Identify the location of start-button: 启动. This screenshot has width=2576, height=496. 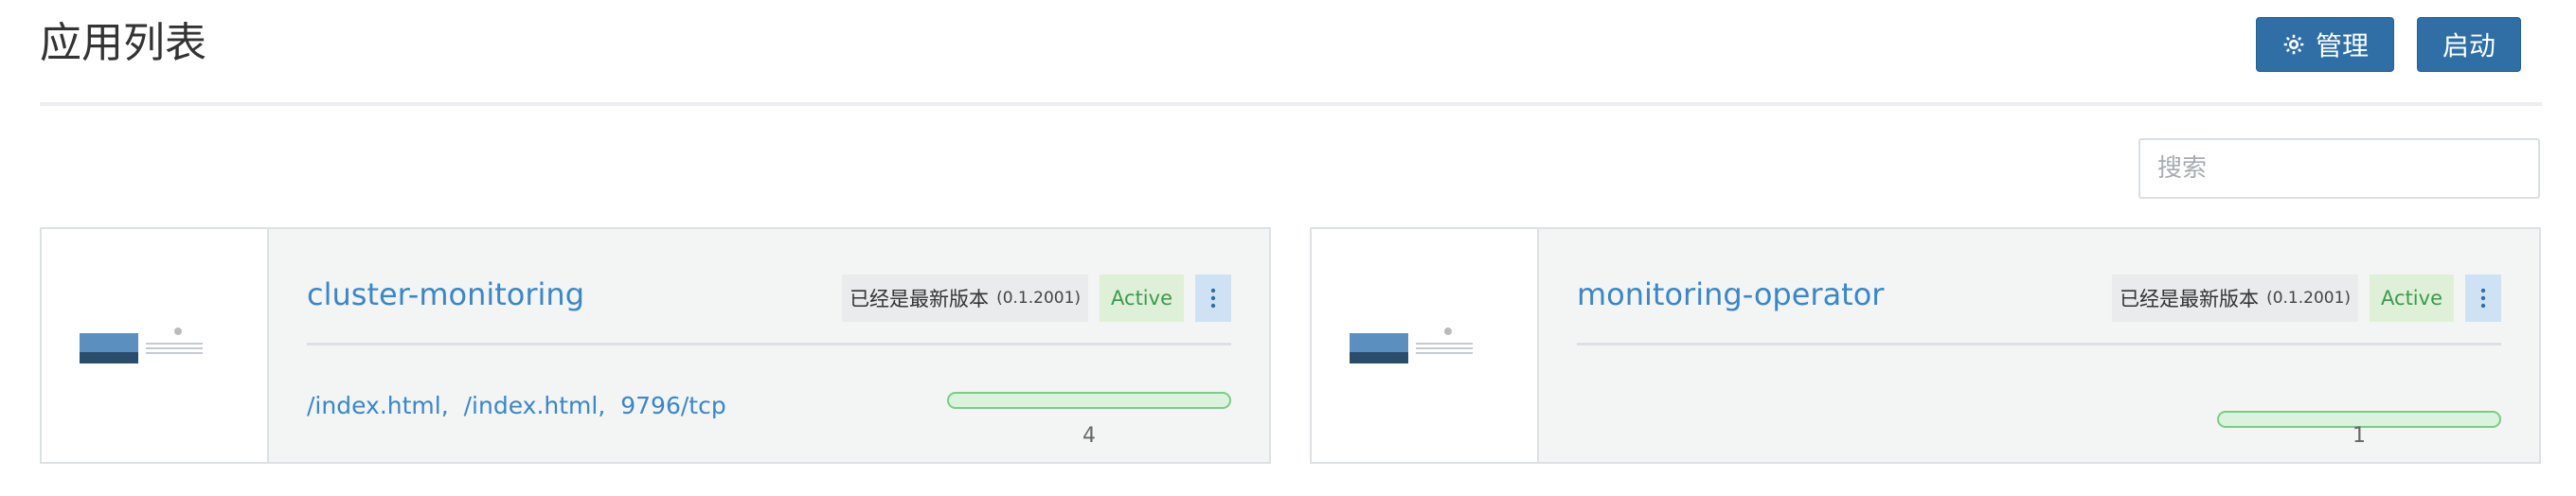
(2468, 44).